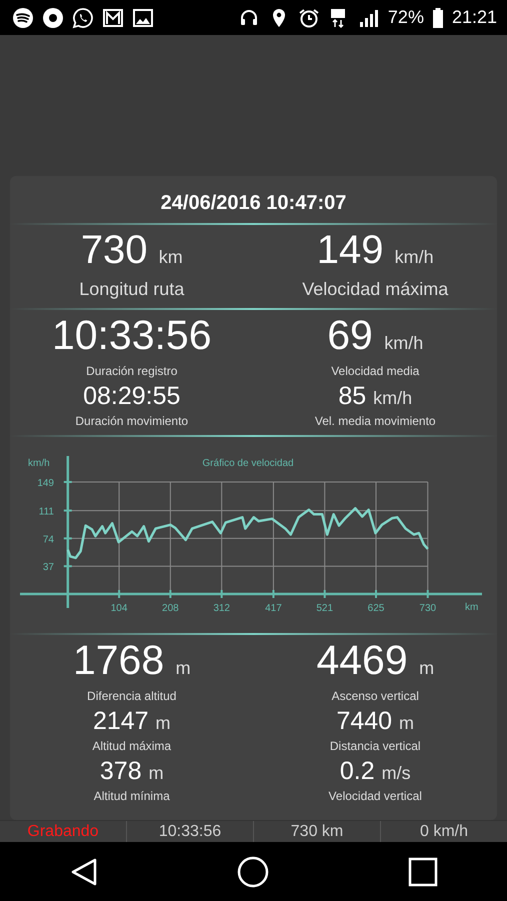 The width and height of the screenshot is (507, 901). What do you see at coordinates (474, 17) in the screenshot?
I see `clock-time: 21:21` at bounding box center [474, 17].